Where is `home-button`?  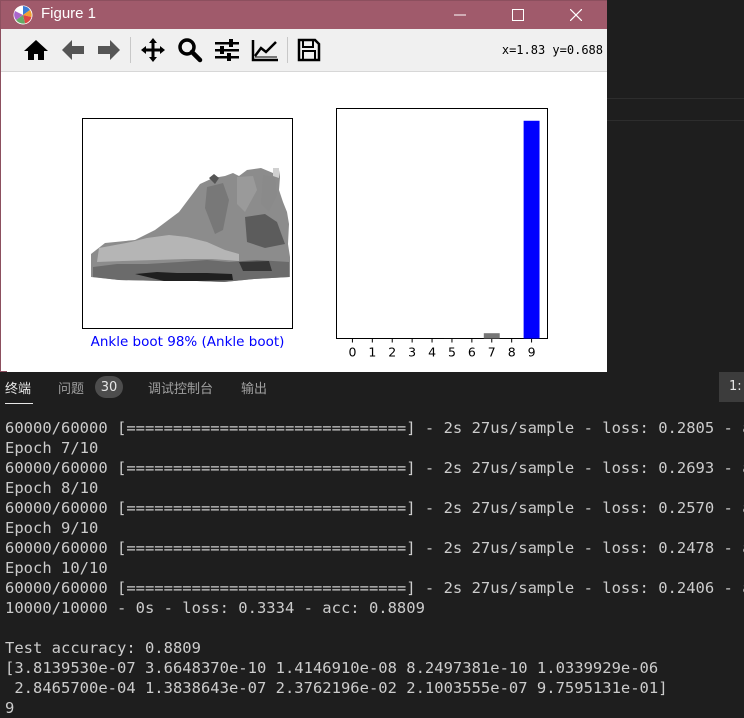
home-button is located at coordinates (36, 50).